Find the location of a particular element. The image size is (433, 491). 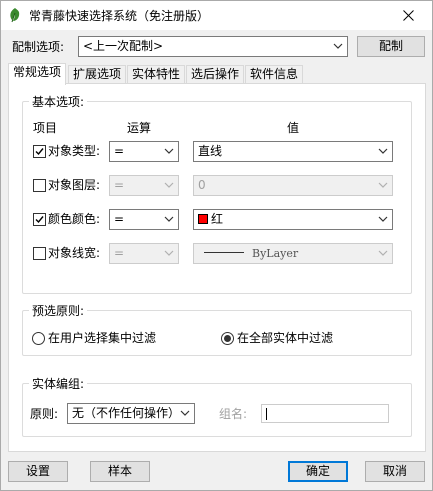

principle-label: 原则: is located at coordinates (44, 414).